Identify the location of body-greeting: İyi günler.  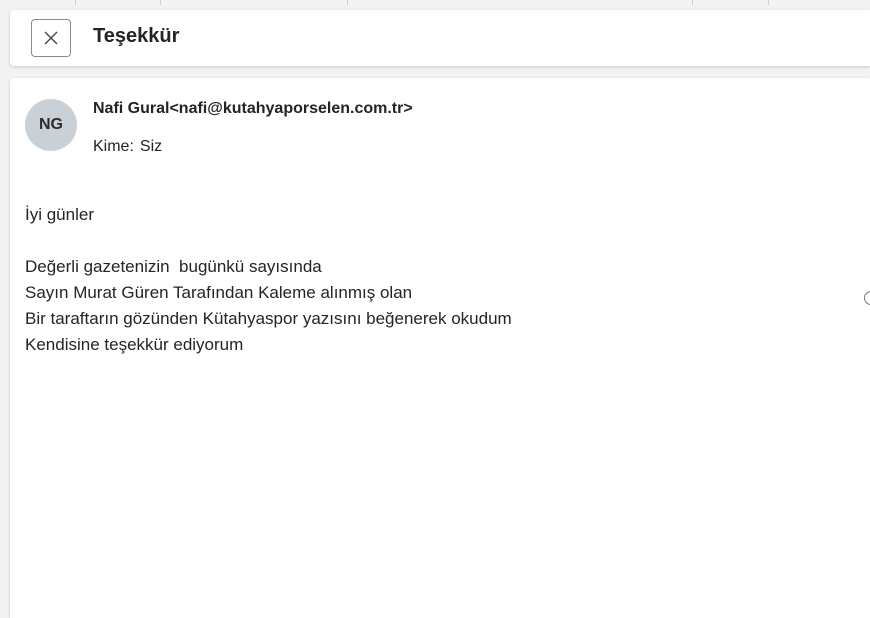
(59, 214).